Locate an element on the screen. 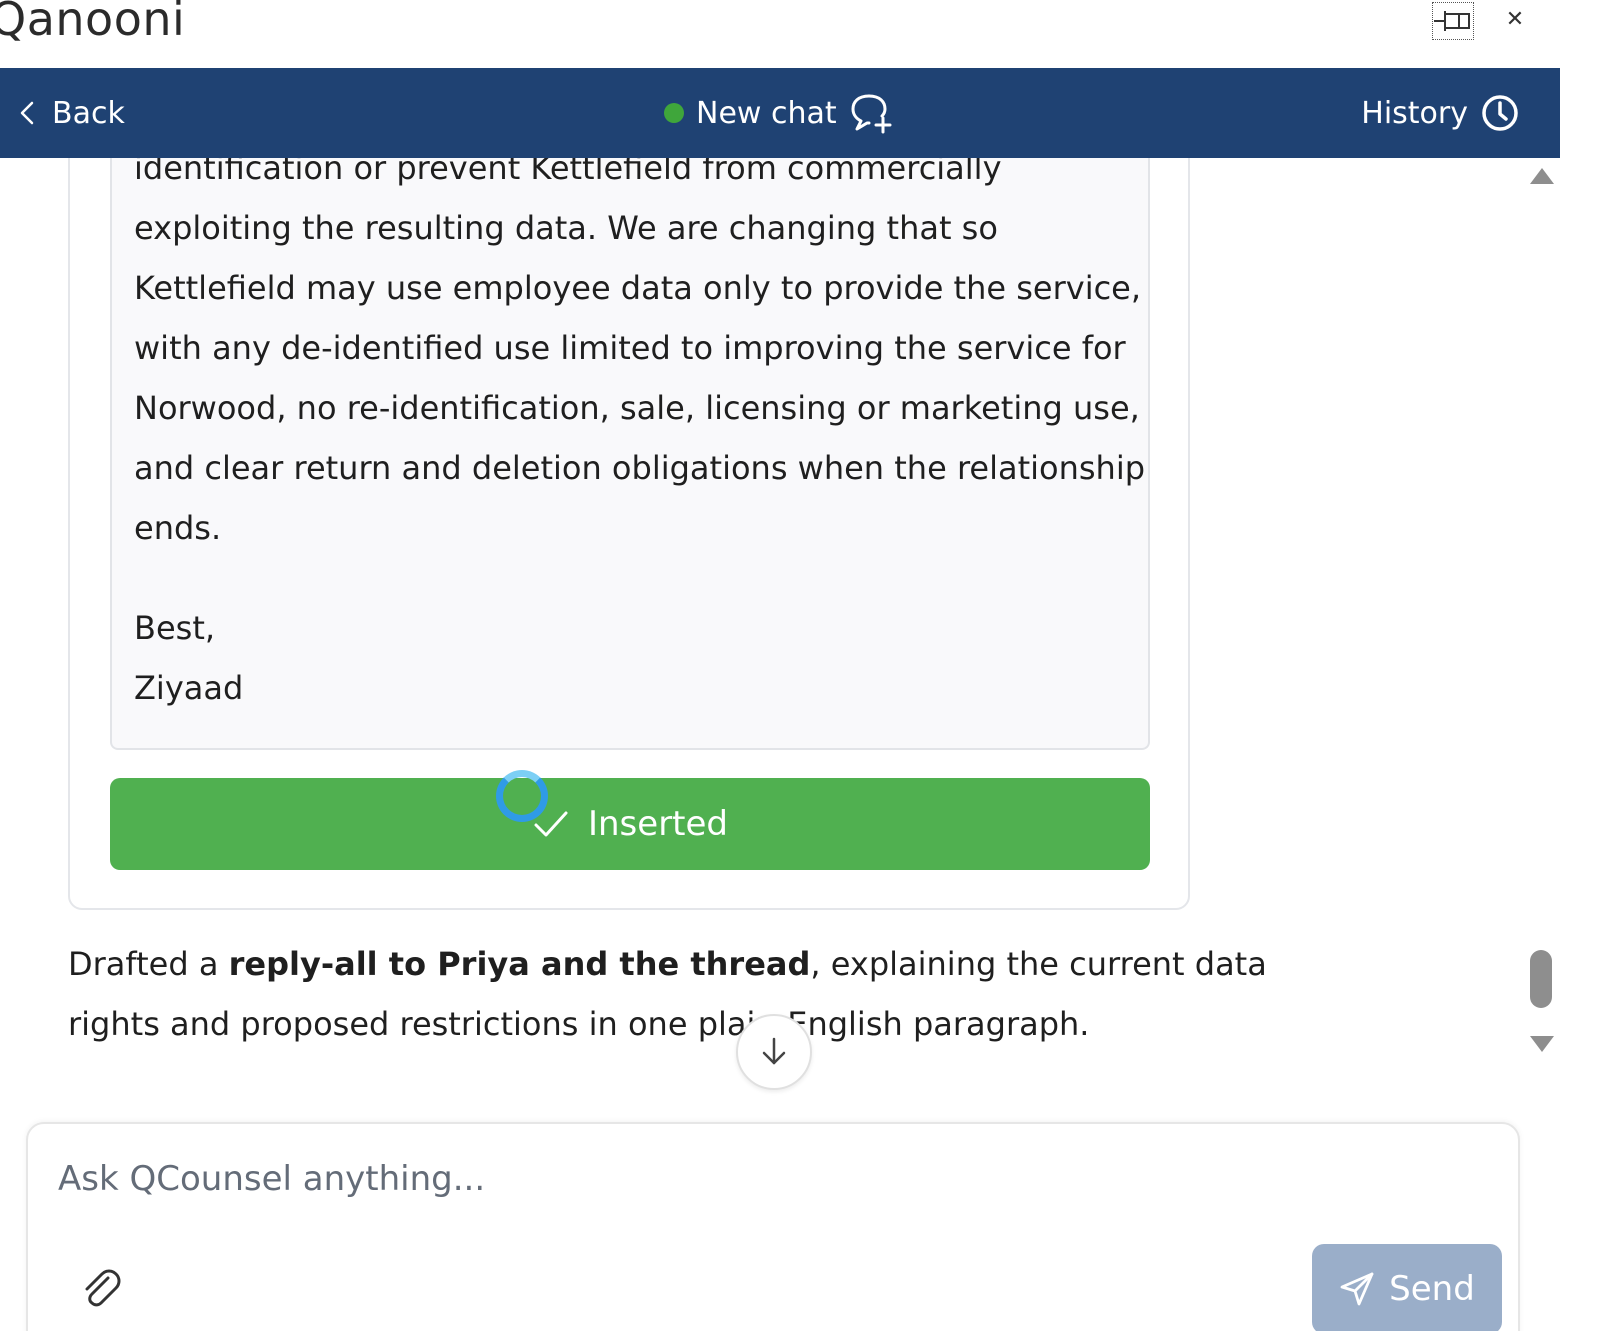 The height and width of the screenshot is (1331, 1600). ask-input is located at coordinates (658, 1179).